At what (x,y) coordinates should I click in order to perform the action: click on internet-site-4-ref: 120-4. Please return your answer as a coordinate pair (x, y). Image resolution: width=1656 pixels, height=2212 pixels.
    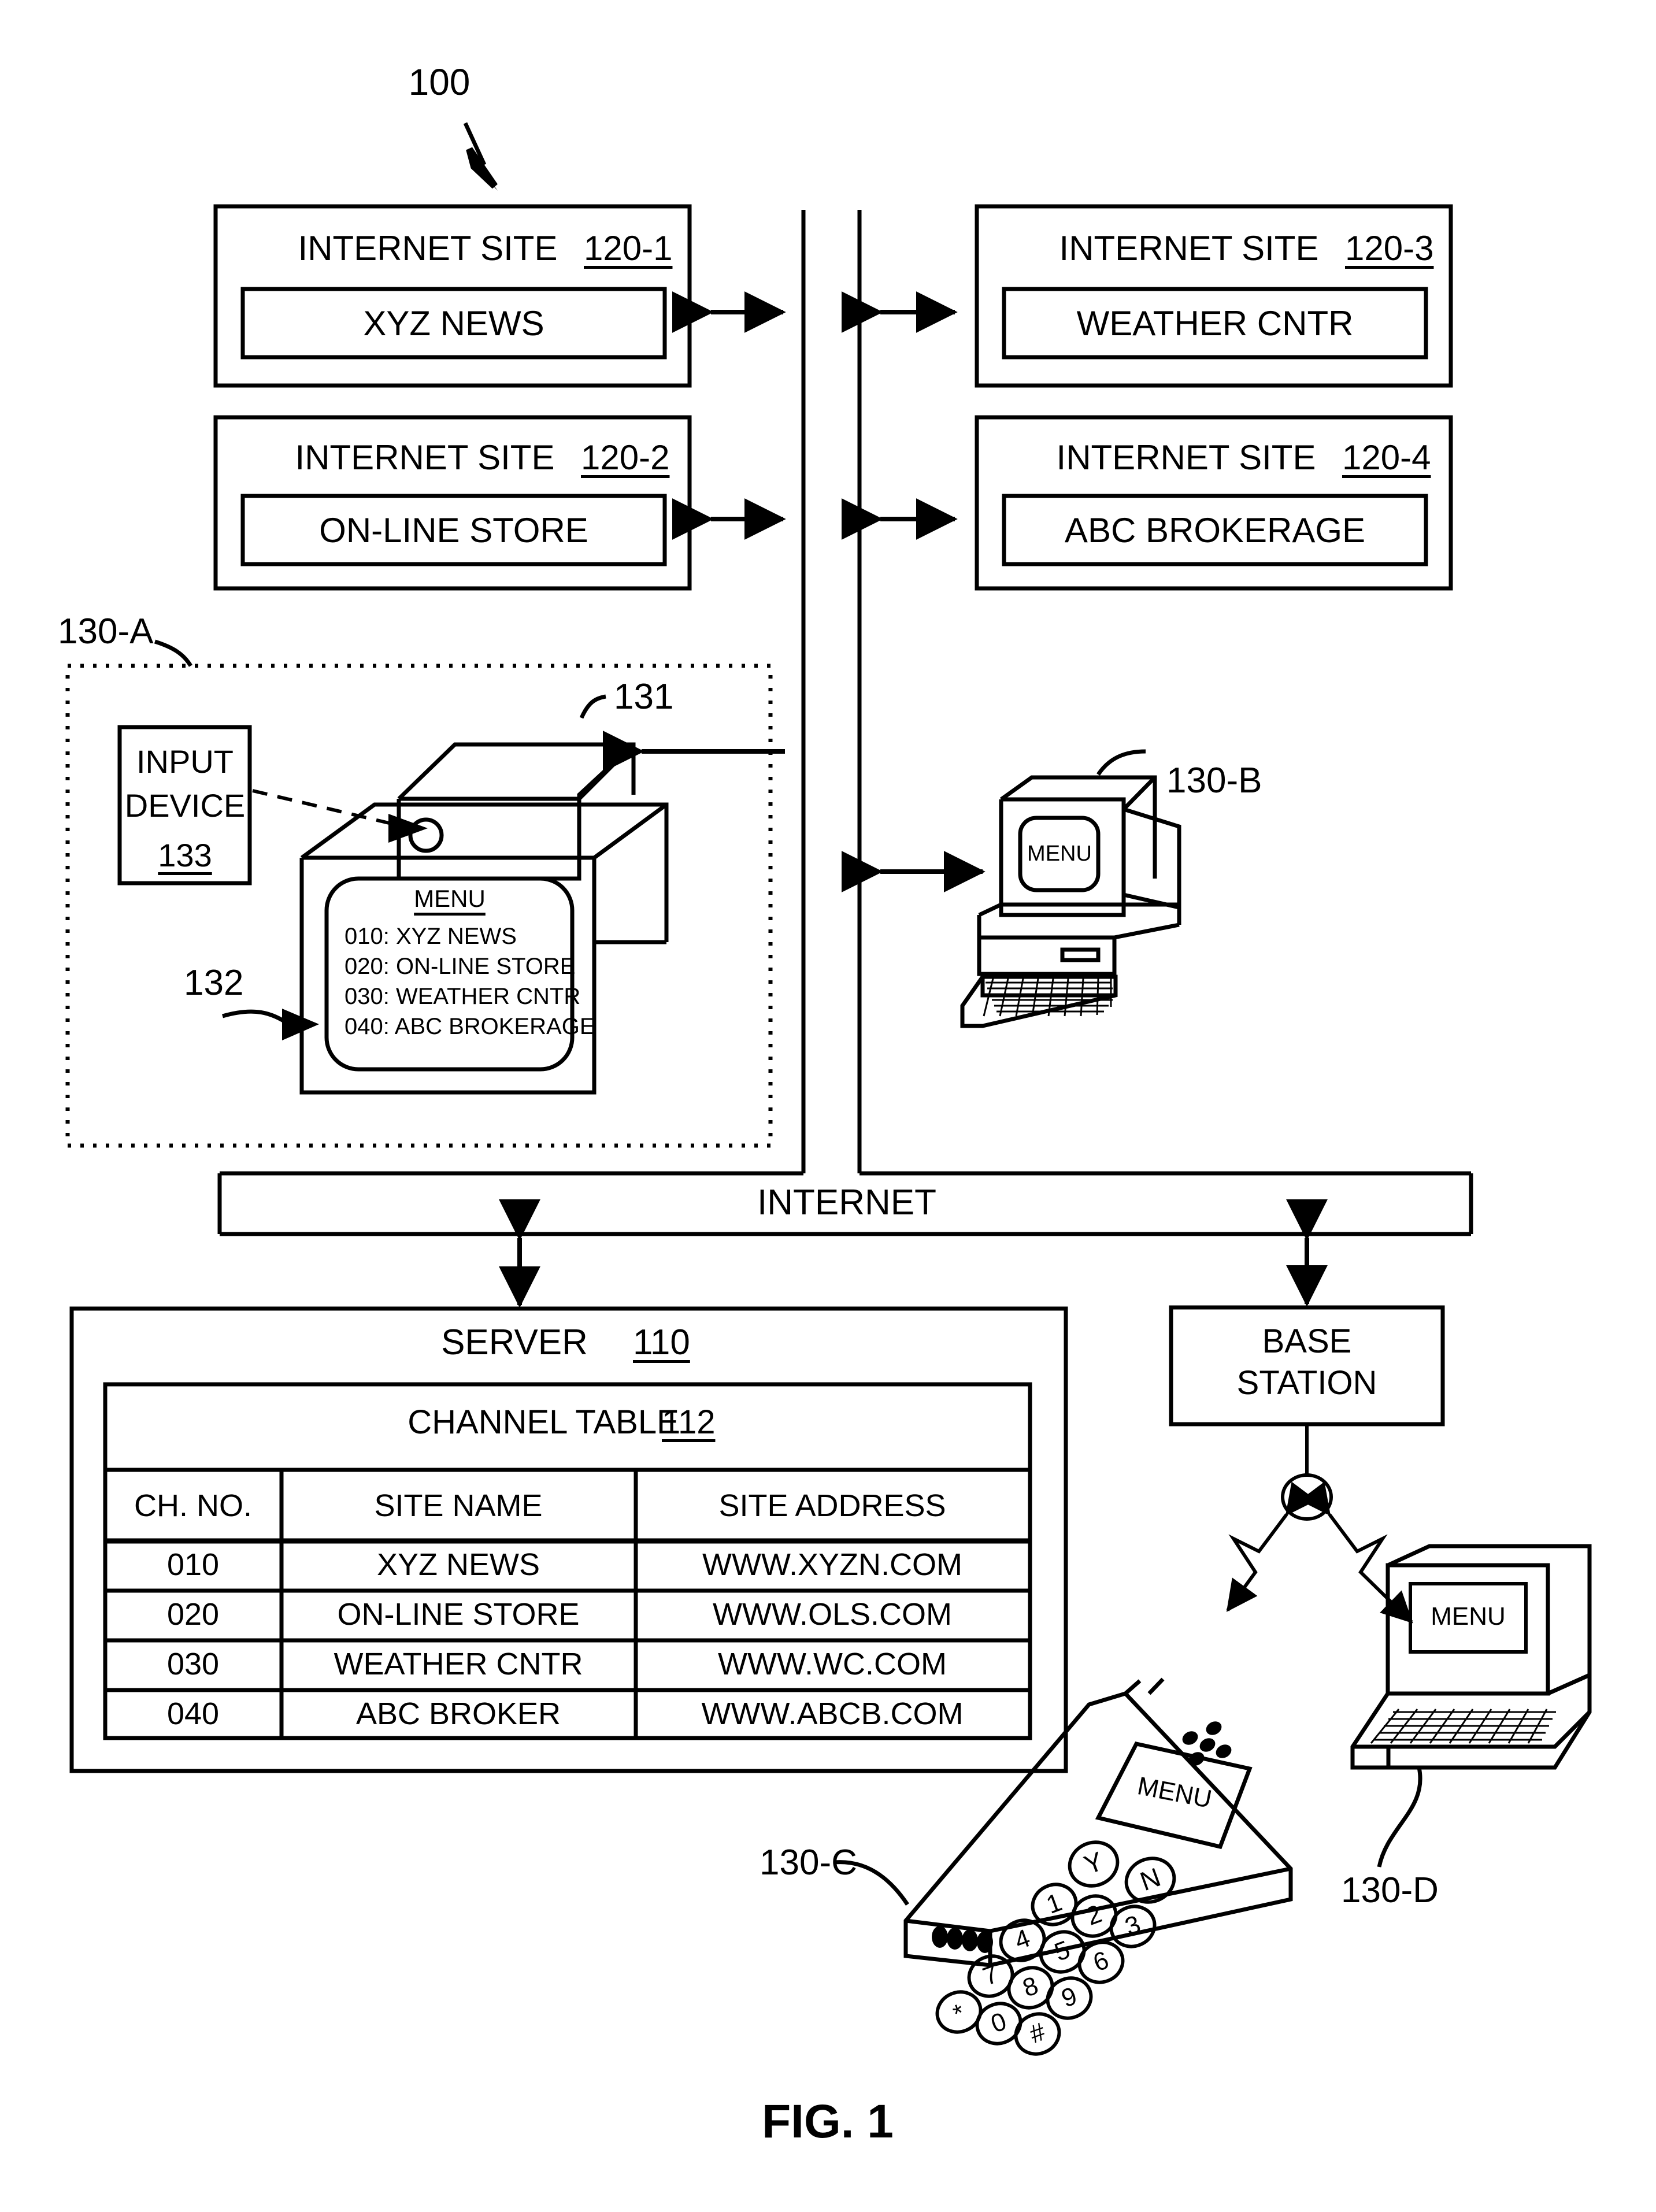
    Looking at the image, I should click on (1386, 457).